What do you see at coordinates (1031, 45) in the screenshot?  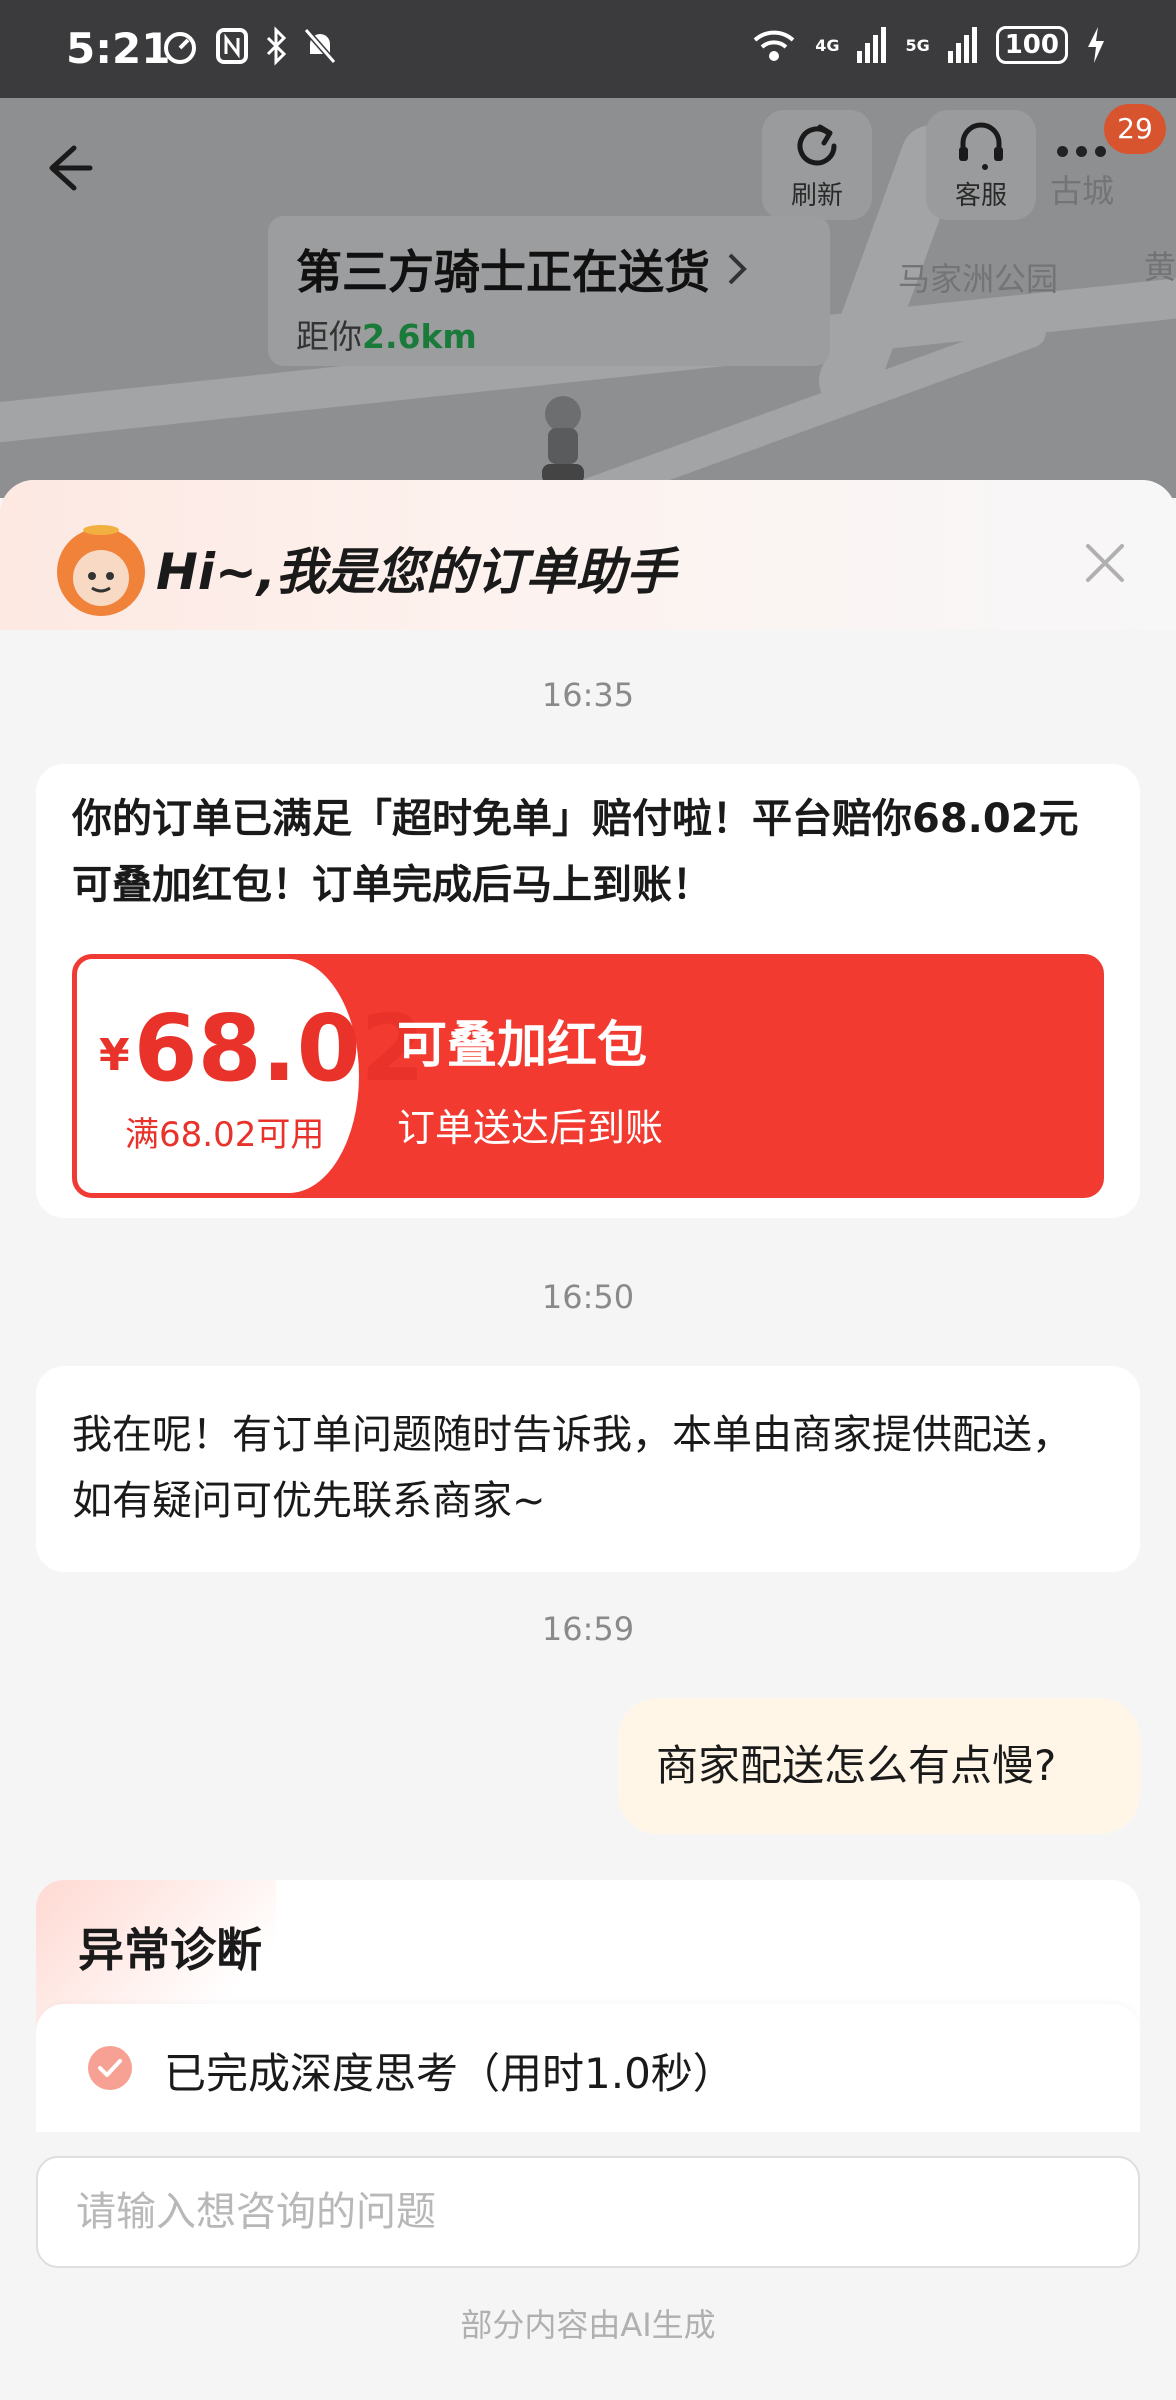 I see `battery-level: 100` at bounding box center [1031, 45].